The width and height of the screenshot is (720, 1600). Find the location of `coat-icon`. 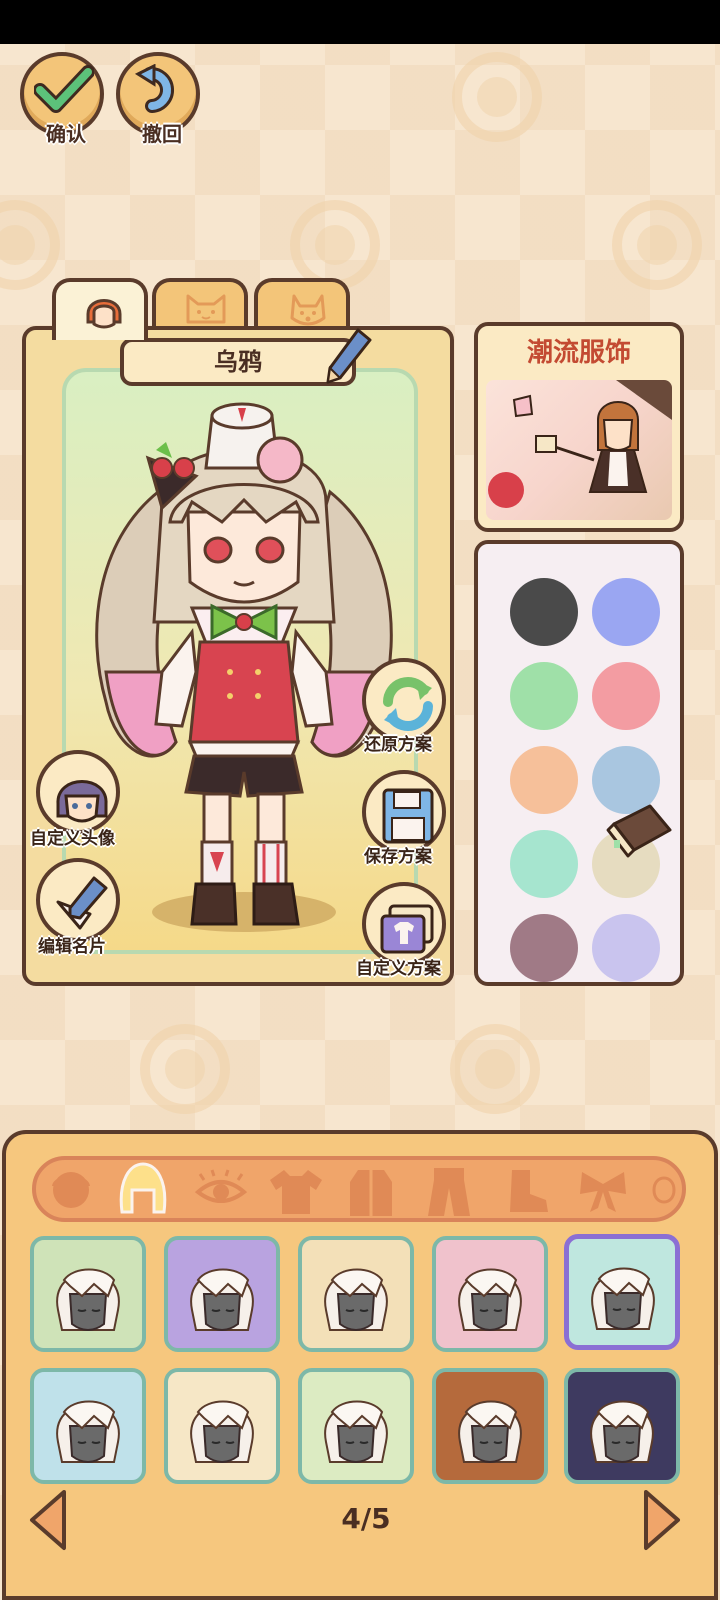

coat-icon is located at coordinates (371, 1192).